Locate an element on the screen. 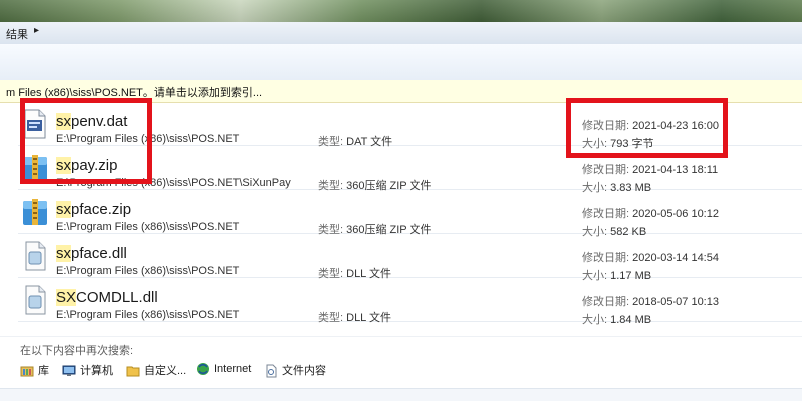 The image size is (802, 401). file-modified-date: 修改日期: 2021-04-13 18:11 is located at coordinates (650, 170).